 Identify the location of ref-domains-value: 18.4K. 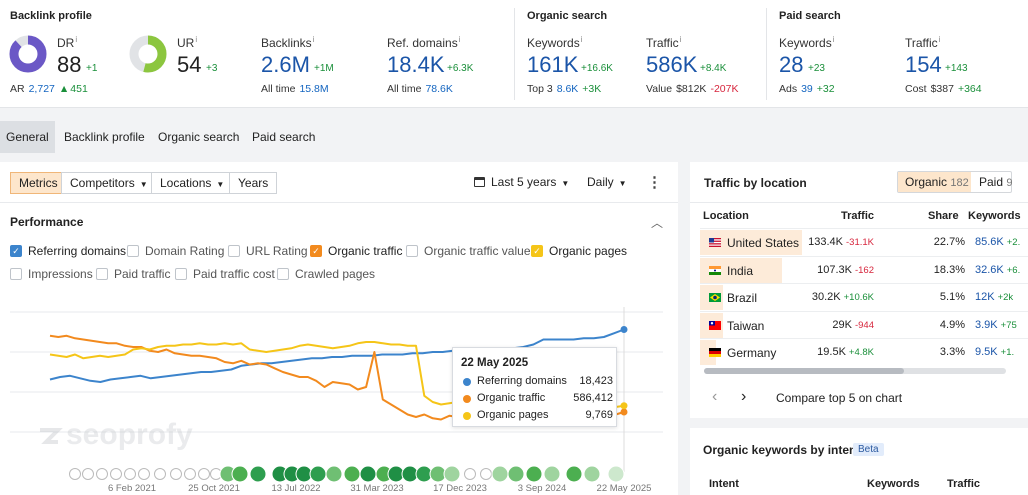
(416, 65).